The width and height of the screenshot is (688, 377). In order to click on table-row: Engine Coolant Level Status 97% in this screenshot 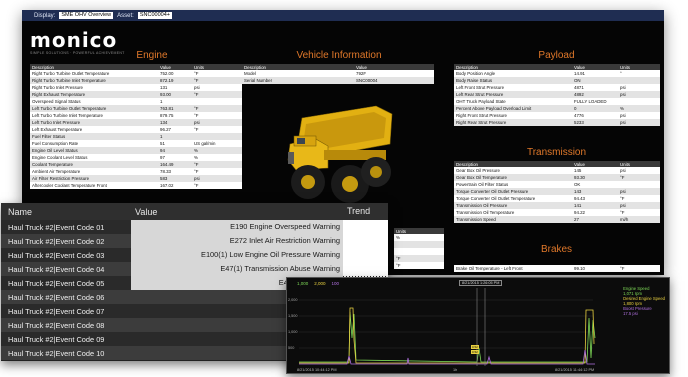, I will do `click(136, 157)`.